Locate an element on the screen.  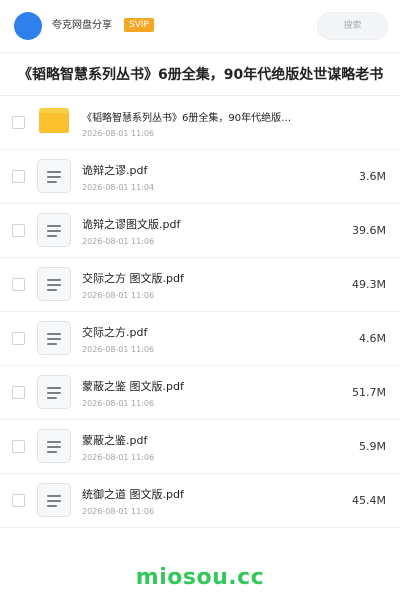
list-item: 诡辩之谬.pdf 2026-08-01 11:04 3.6M is located at coordinates (200, 177).